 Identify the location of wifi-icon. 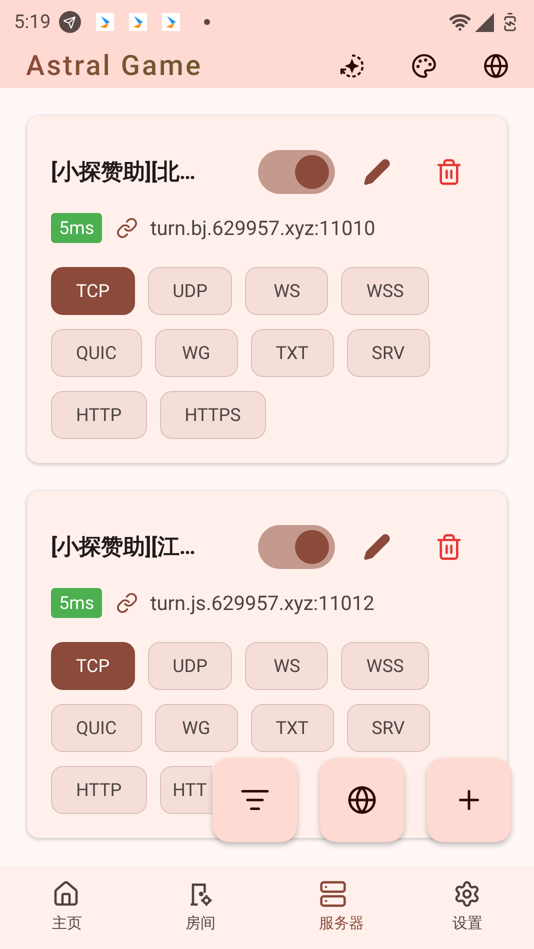
(460, 22).